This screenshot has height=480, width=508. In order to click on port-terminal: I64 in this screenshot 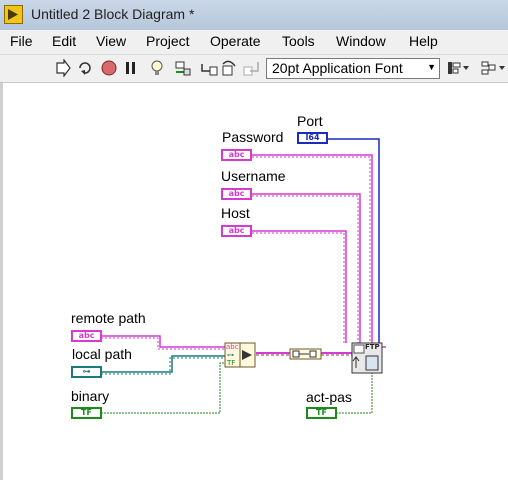, I will do `click(312, 138)`.